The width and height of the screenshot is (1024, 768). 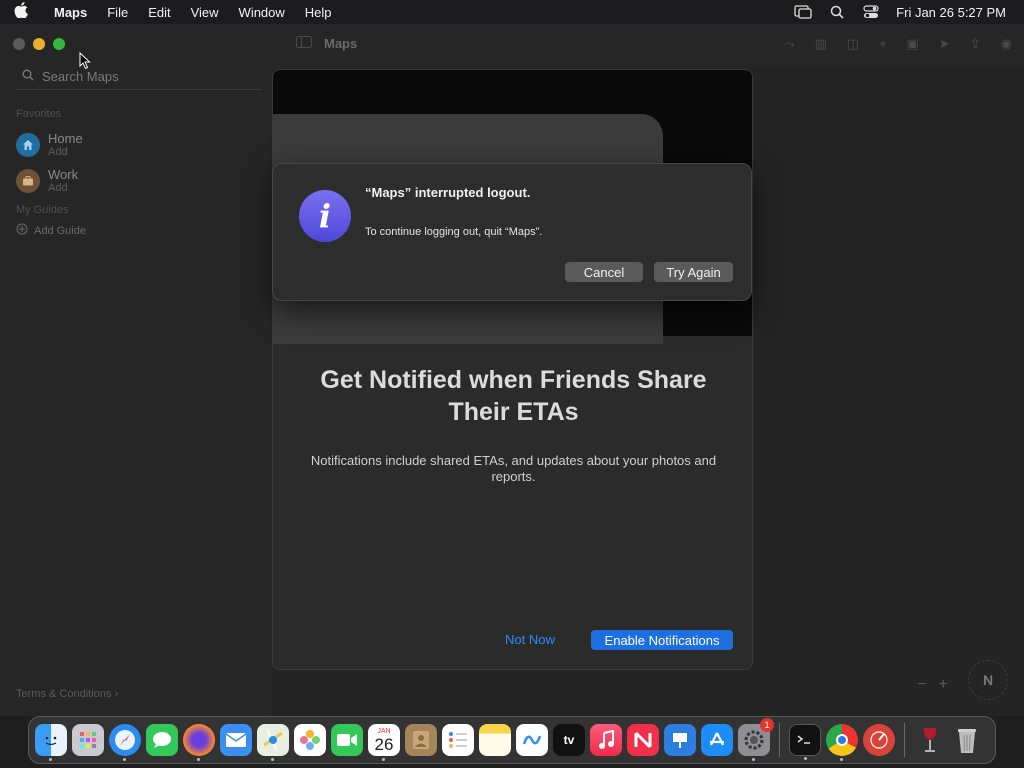 I want to click on directory-utility-icon, so click(x=879, y=740).